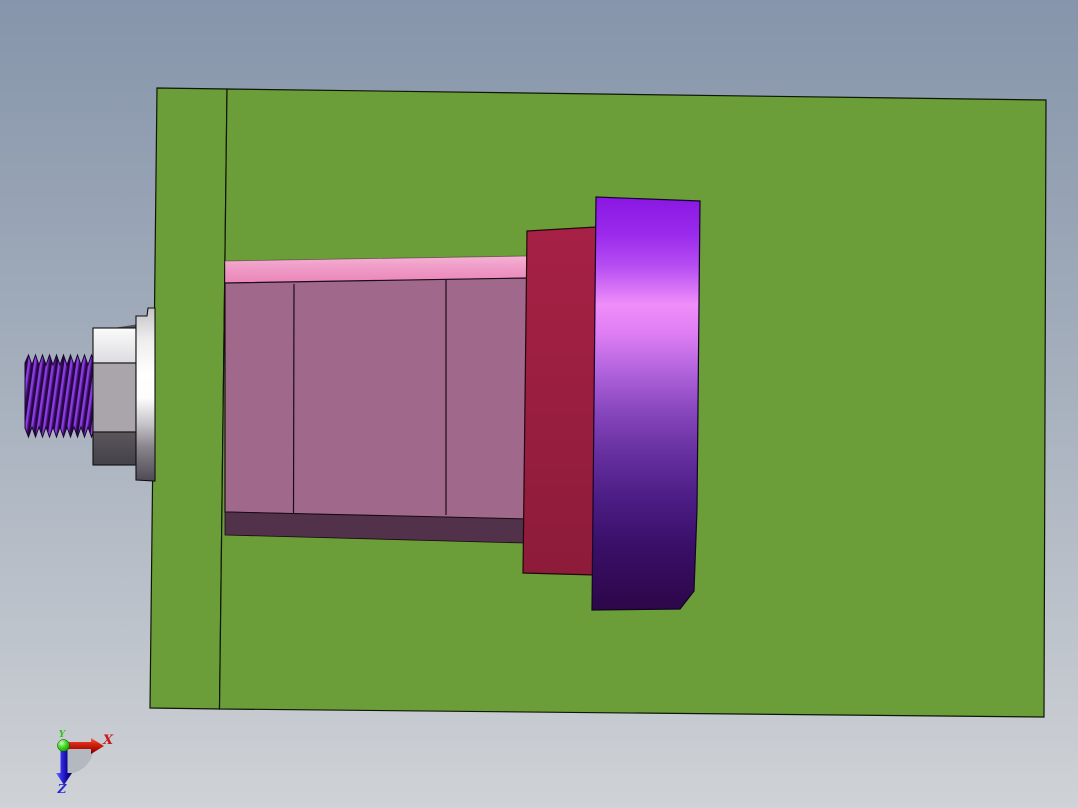 The height and width of the screenshot is (808, 1078). I want to click on x-axis-arrow, so click(79, 745).